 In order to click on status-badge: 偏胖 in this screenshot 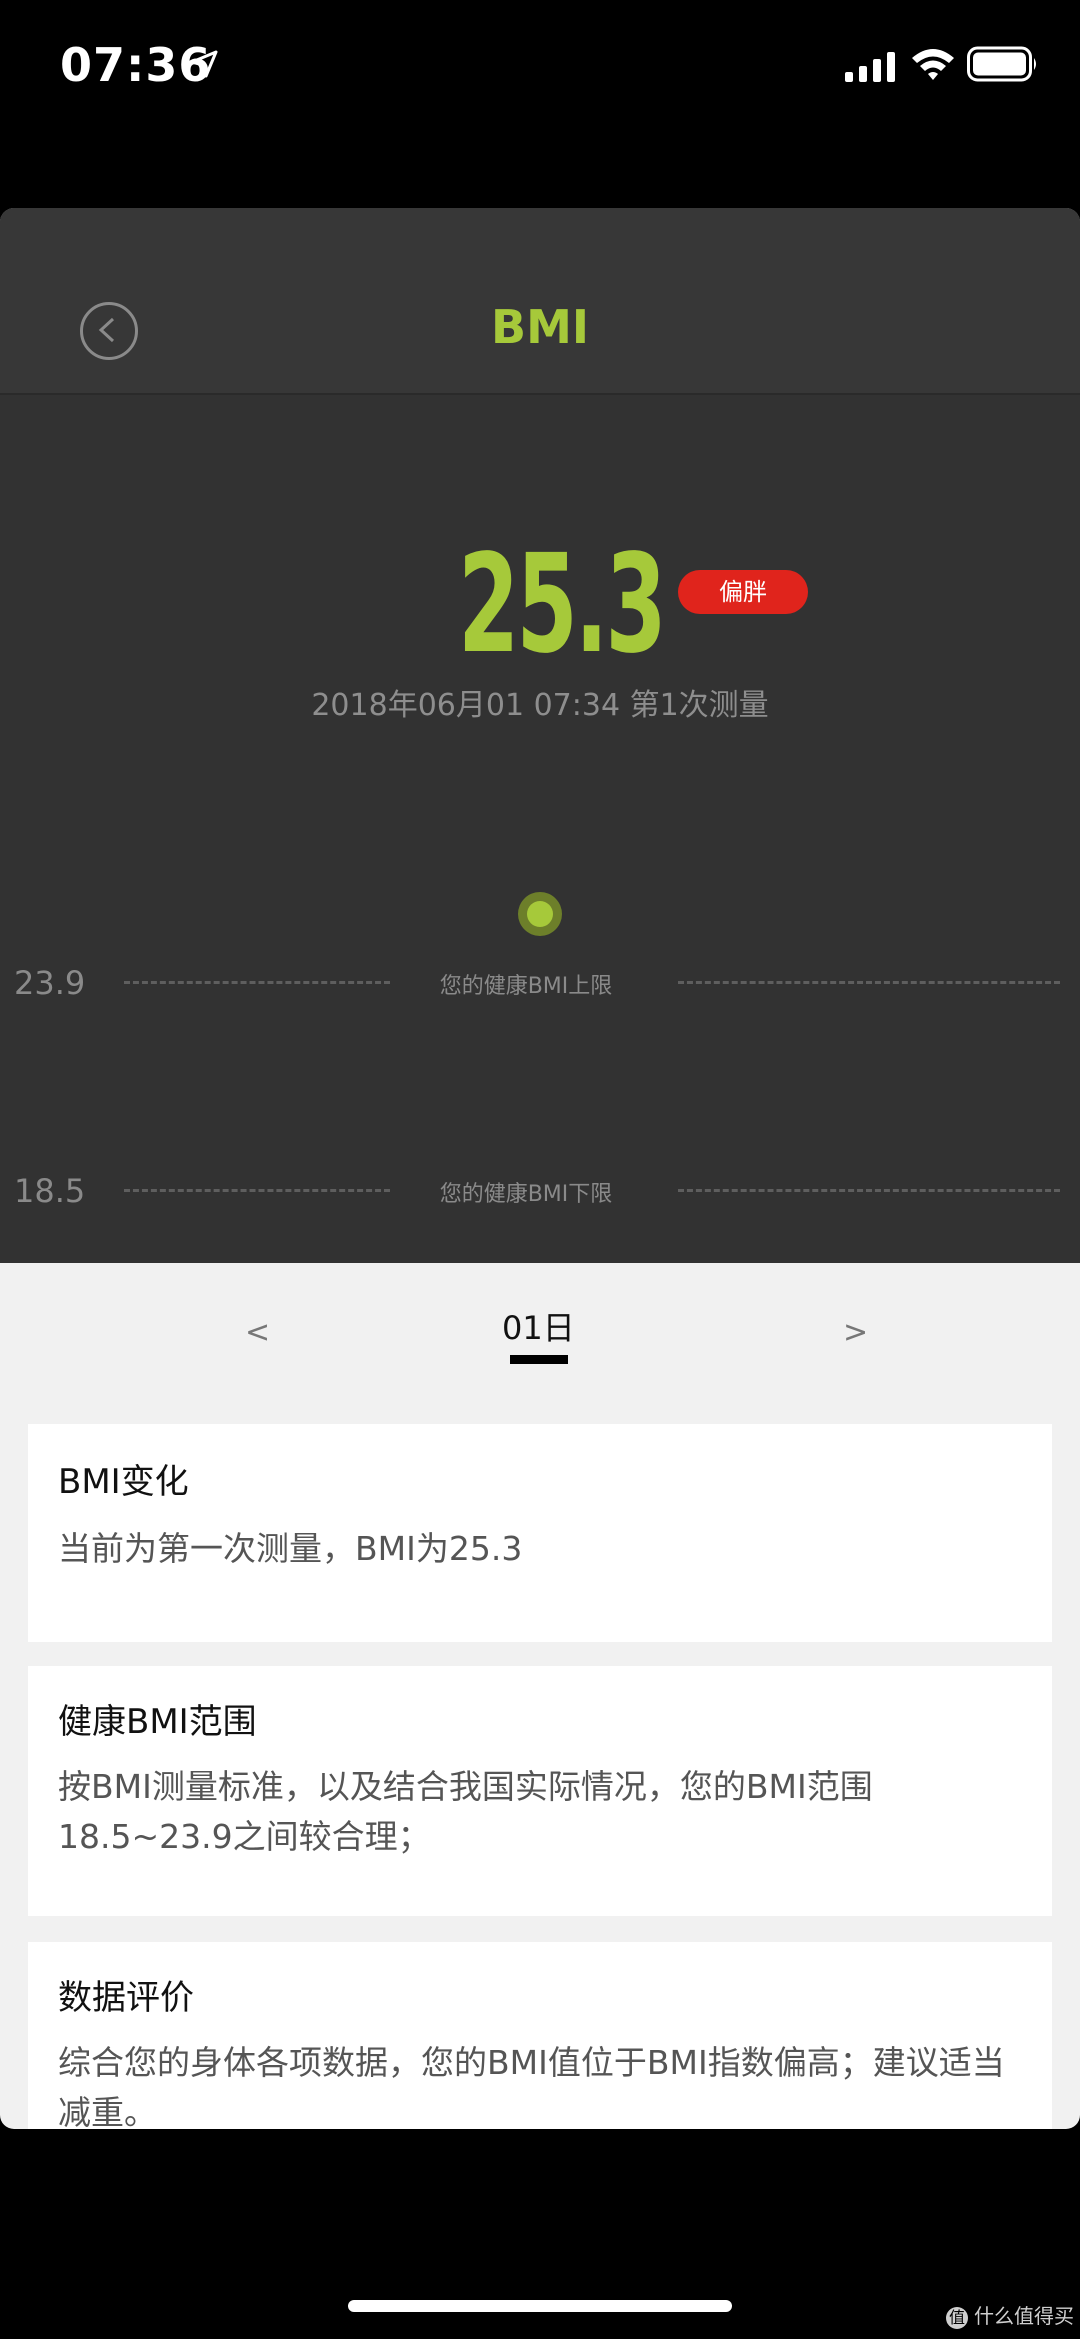, I will do `click(743, 592)`.